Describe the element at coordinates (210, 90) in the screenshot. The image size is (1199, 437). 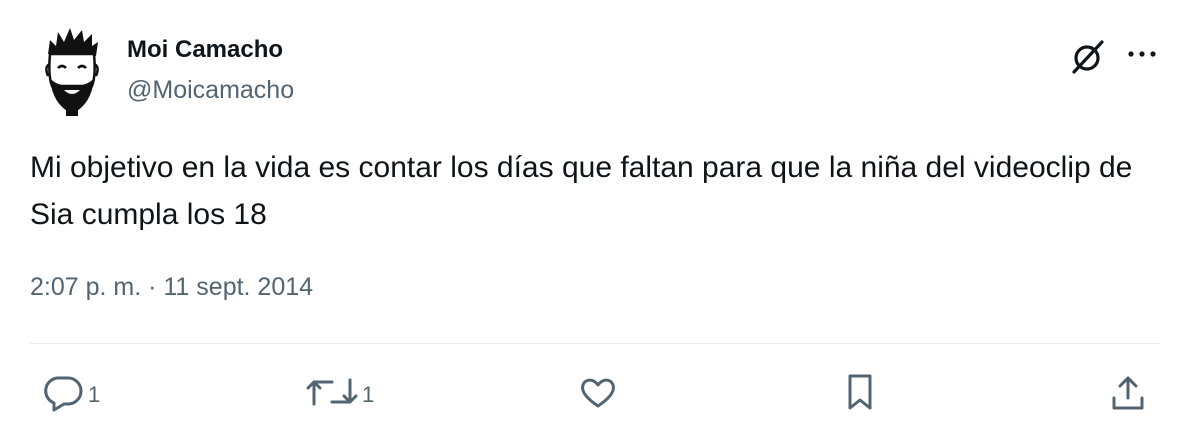
I see `author-handle: @Moicamacho` at that location.